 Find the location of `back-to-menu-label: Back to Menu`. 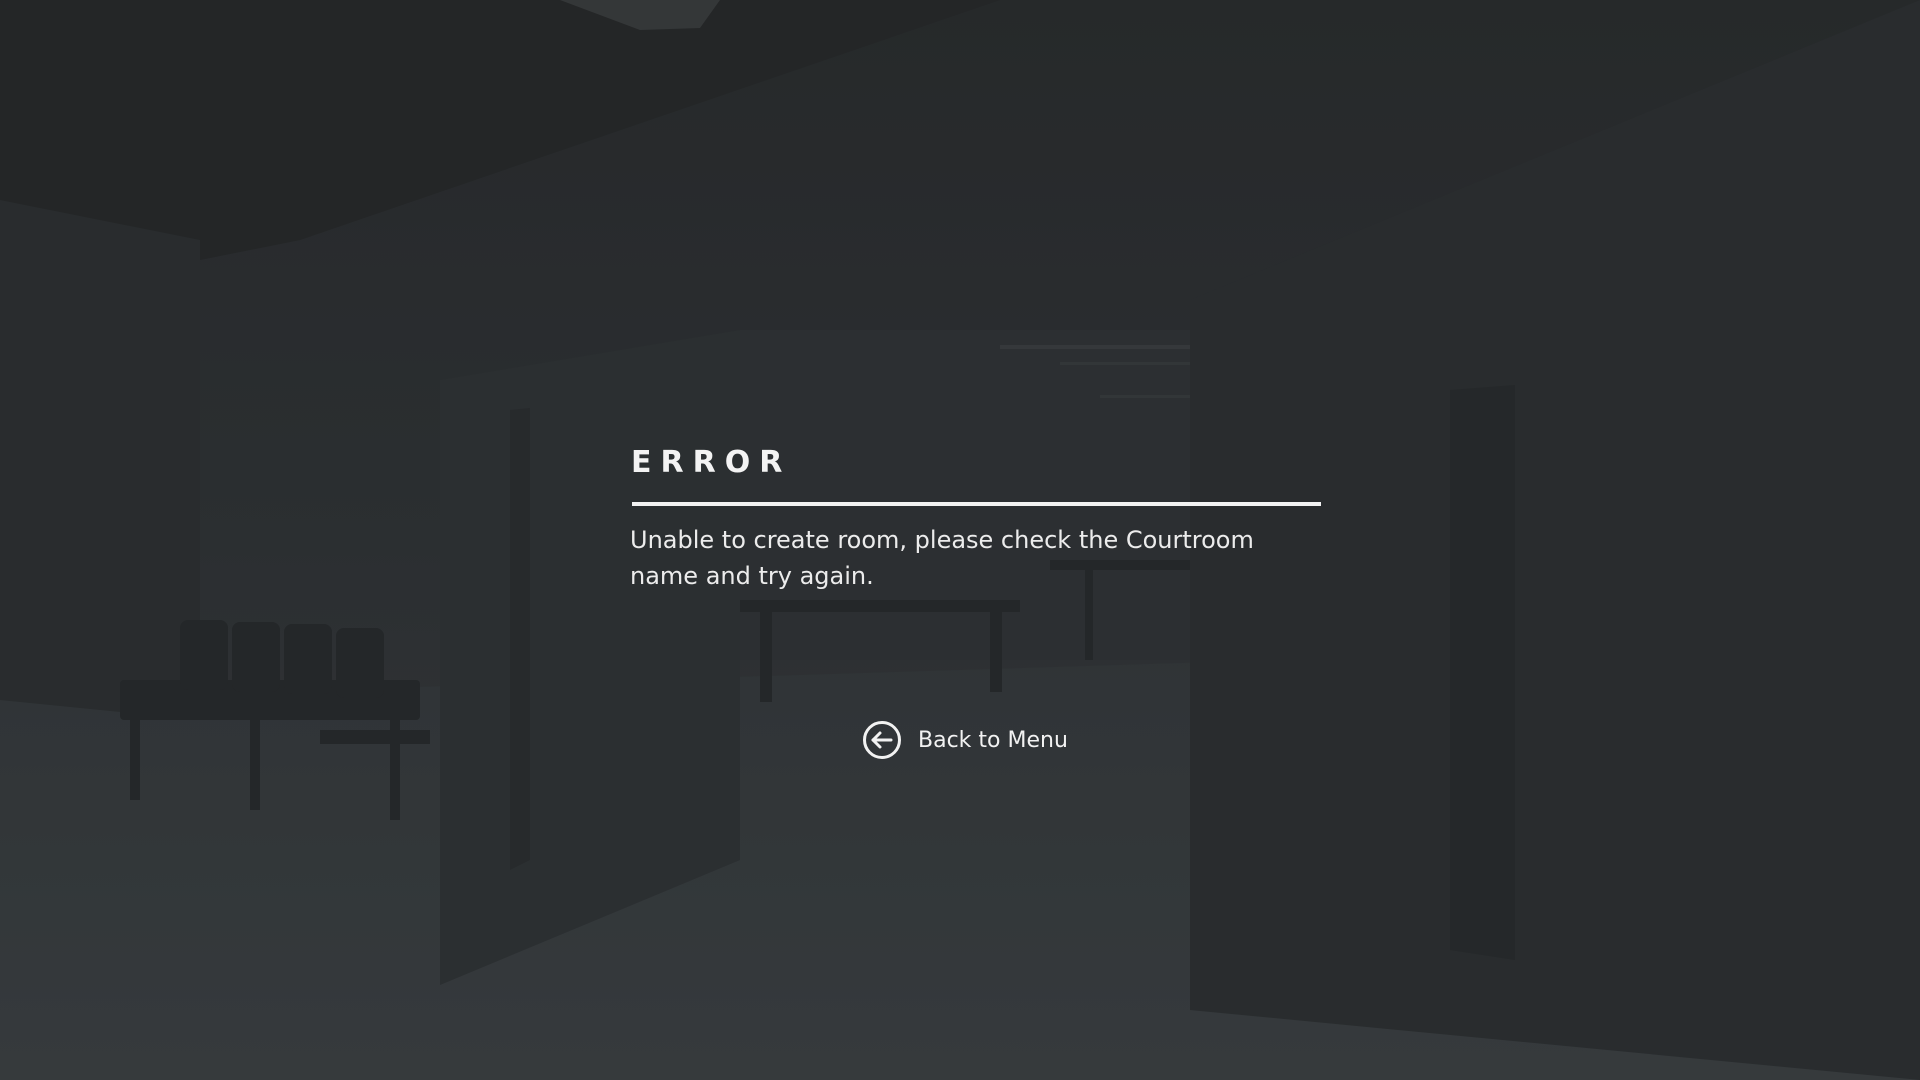

back-to-menu-label: Back to Menu is located at coordinates (993, 740).